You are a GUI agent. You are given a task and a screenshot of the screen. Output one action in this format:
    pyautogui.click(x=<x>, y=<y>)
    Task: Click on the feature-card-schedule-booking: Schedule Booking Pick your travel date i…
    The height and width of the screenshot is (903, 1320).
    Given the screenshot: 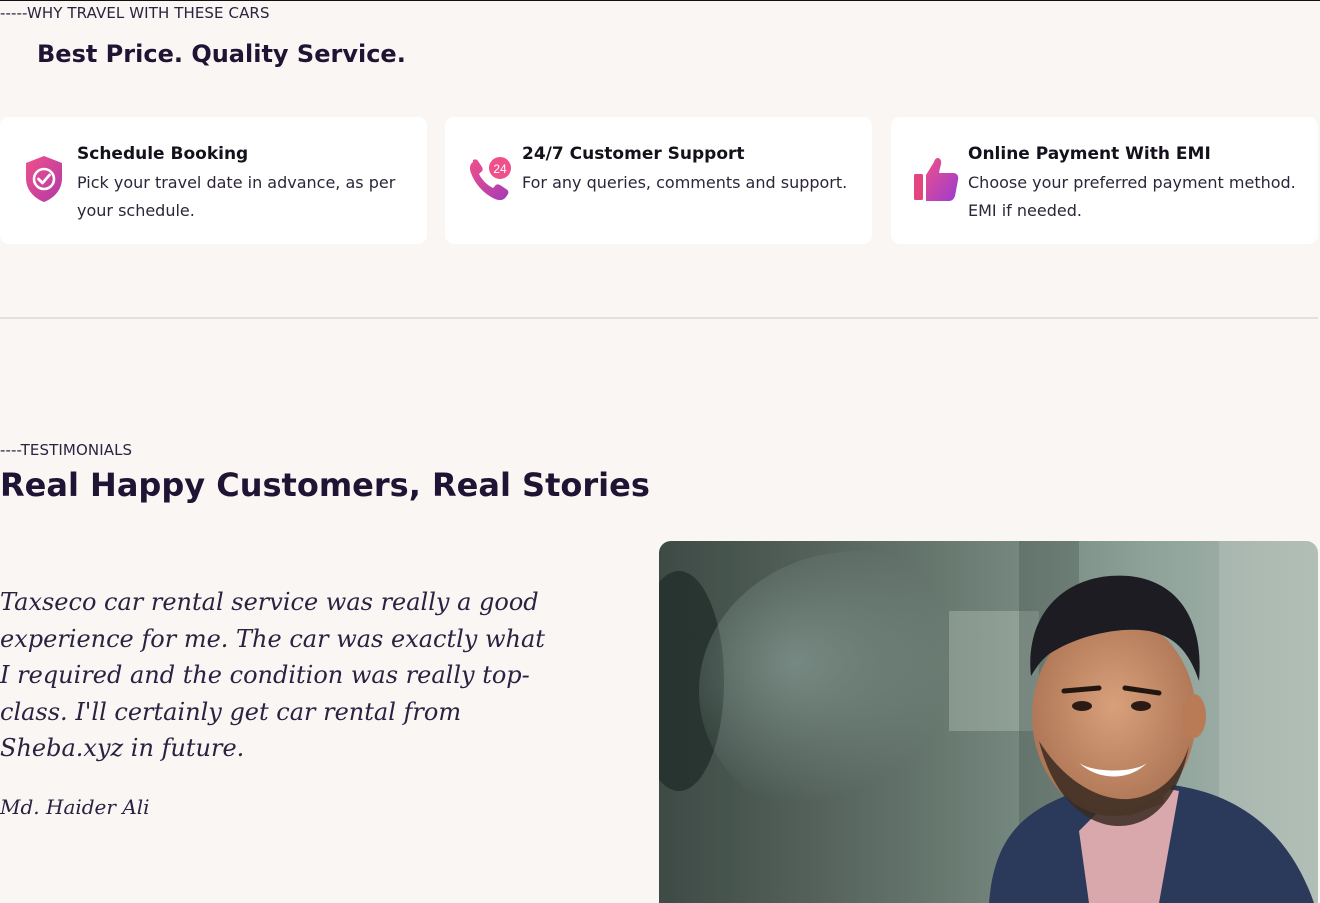 What is the action you would take?
    pyautogui.click(x=213, y=180)
    